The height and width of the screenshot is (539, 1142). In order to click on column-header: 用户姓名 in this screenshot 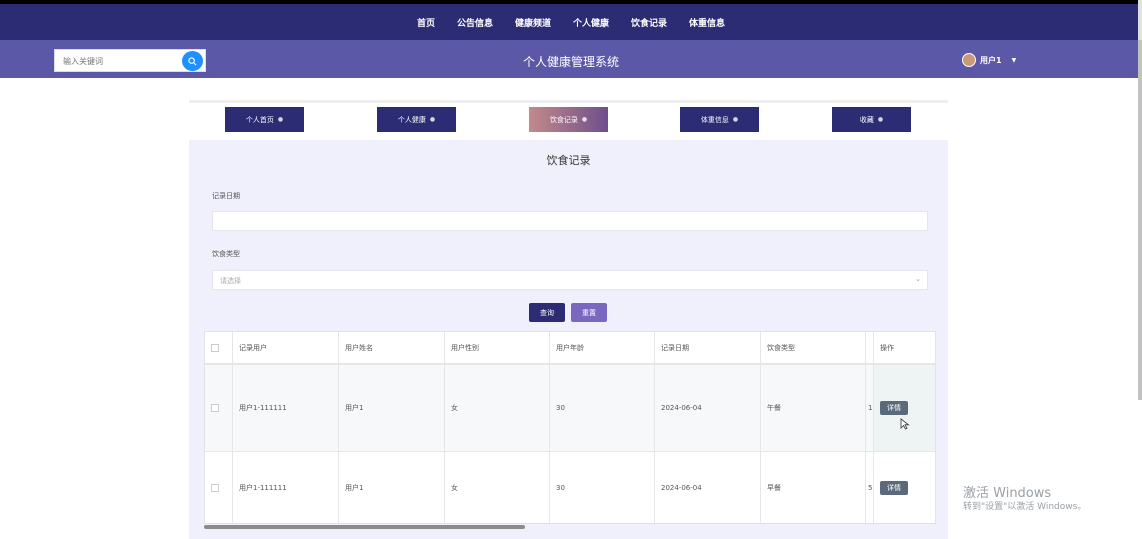, I will do `click(392, 347)`.